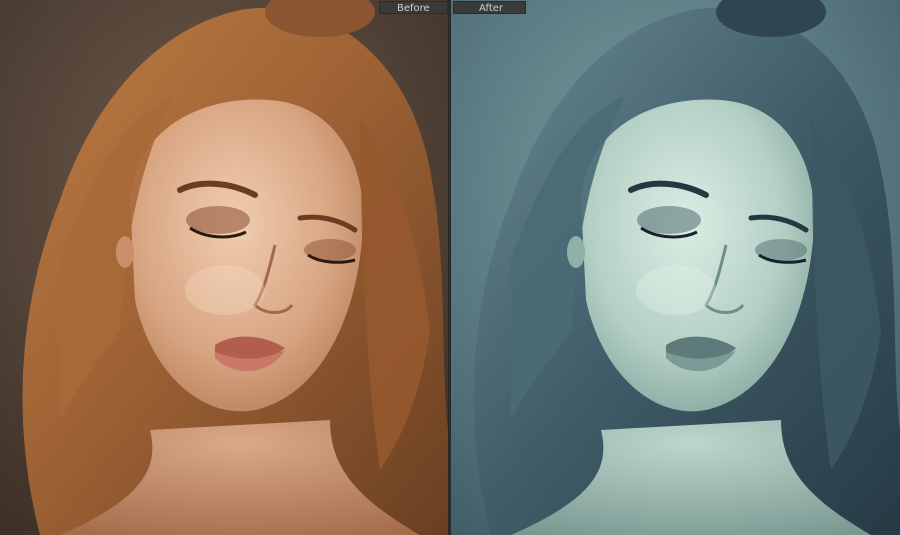  I want to click on after-label: After, so click(489, 7).